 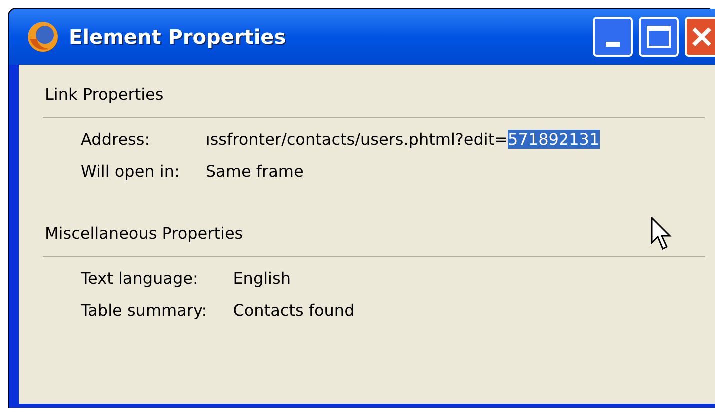 I want to click on property-value: Contacts found, so click(x=294, y=311).